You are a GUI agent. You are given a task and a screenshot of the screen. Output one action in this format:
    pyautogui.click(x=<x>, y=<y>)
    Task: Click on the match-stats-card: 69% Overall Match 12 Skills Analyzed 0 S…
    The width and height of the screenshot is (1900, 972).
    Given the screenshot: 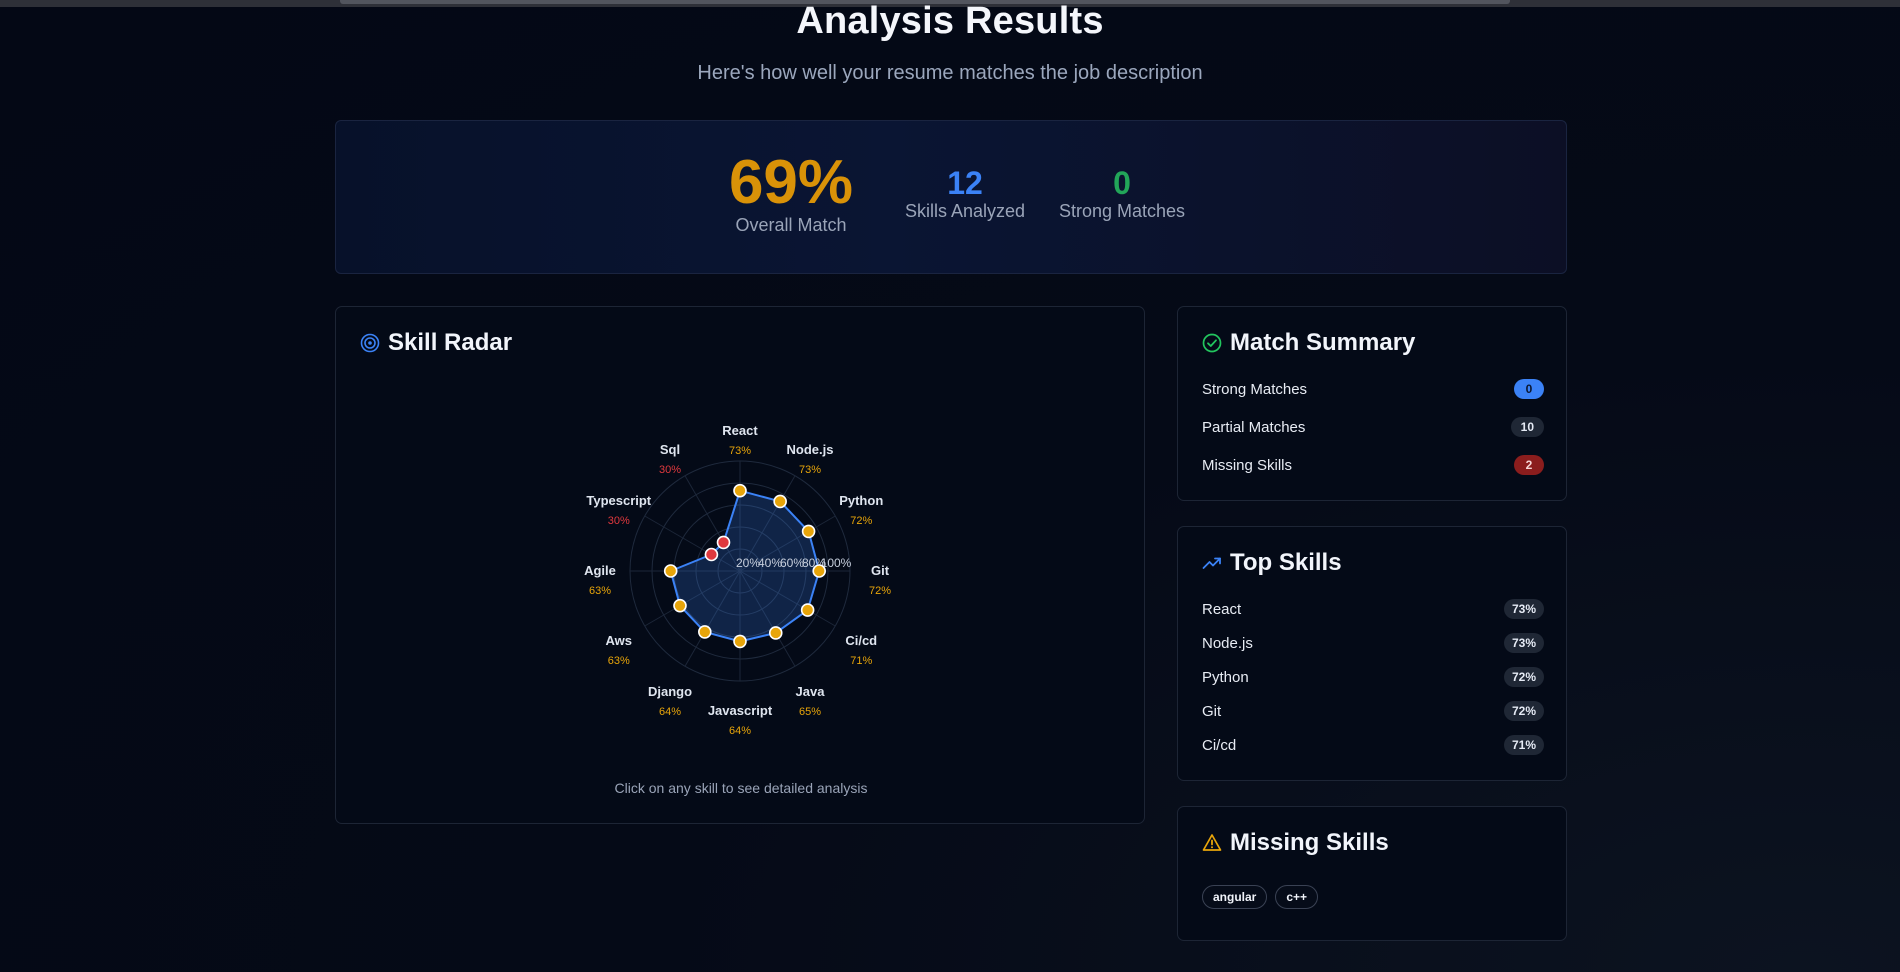 What is the action you would take?
    pyautogui.click(x=951, y=197)
    